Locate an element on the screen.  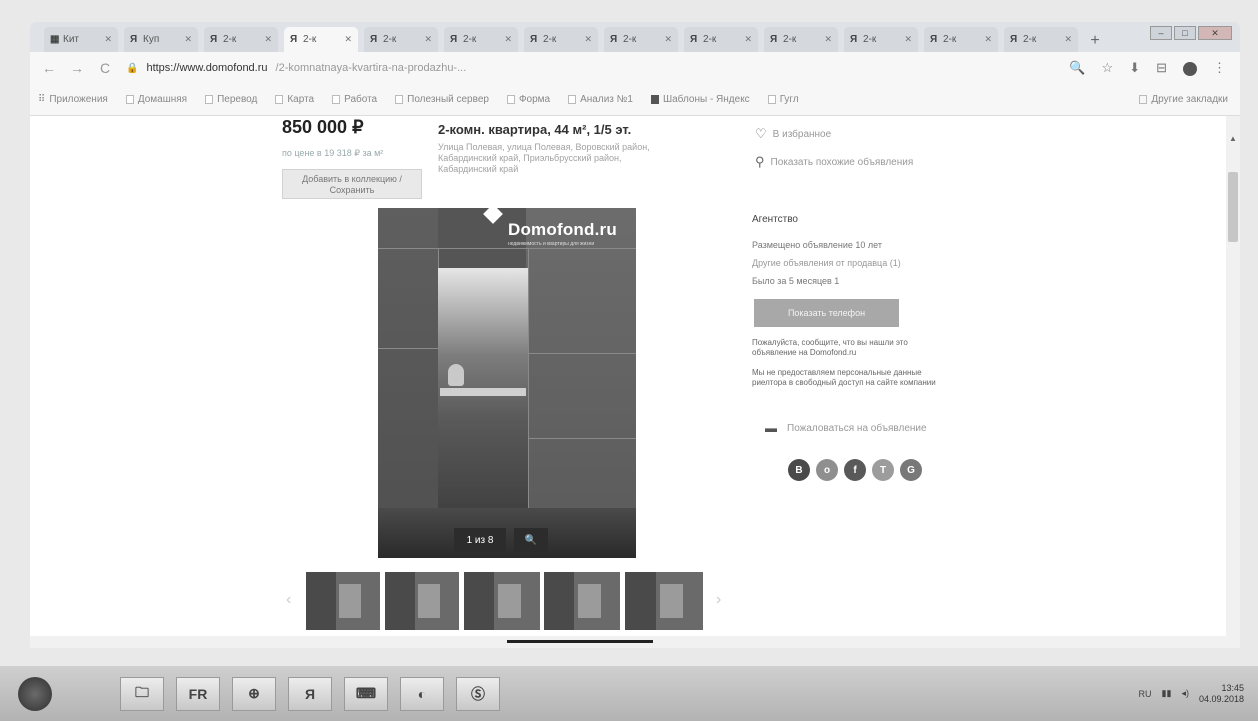
bookmark-item: Полезный сервер is located at coordinates (442, 99).